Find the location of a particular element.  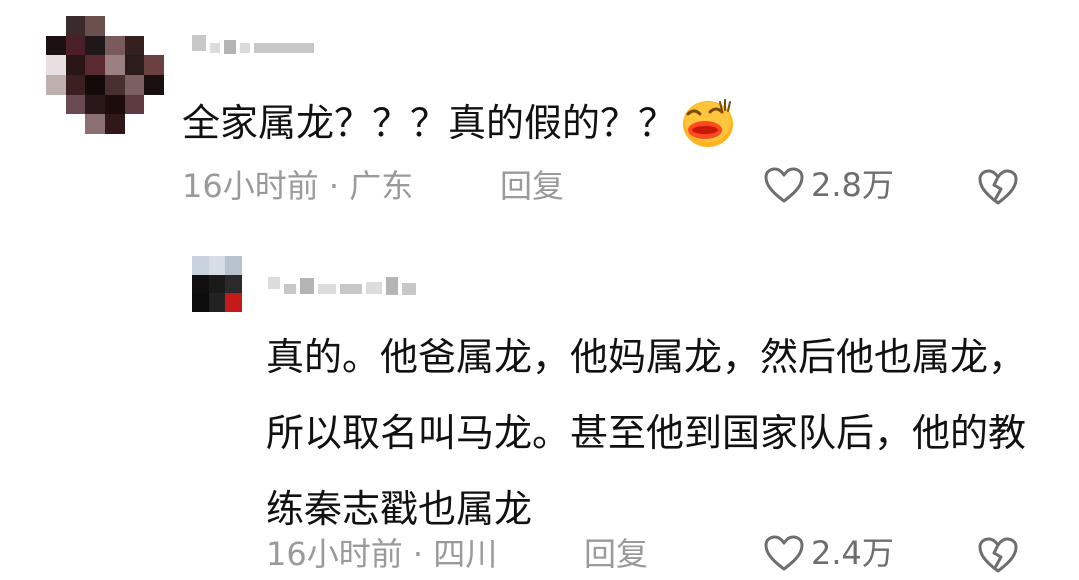

like-count: 2.8万 is located at coordinates (852, 185).